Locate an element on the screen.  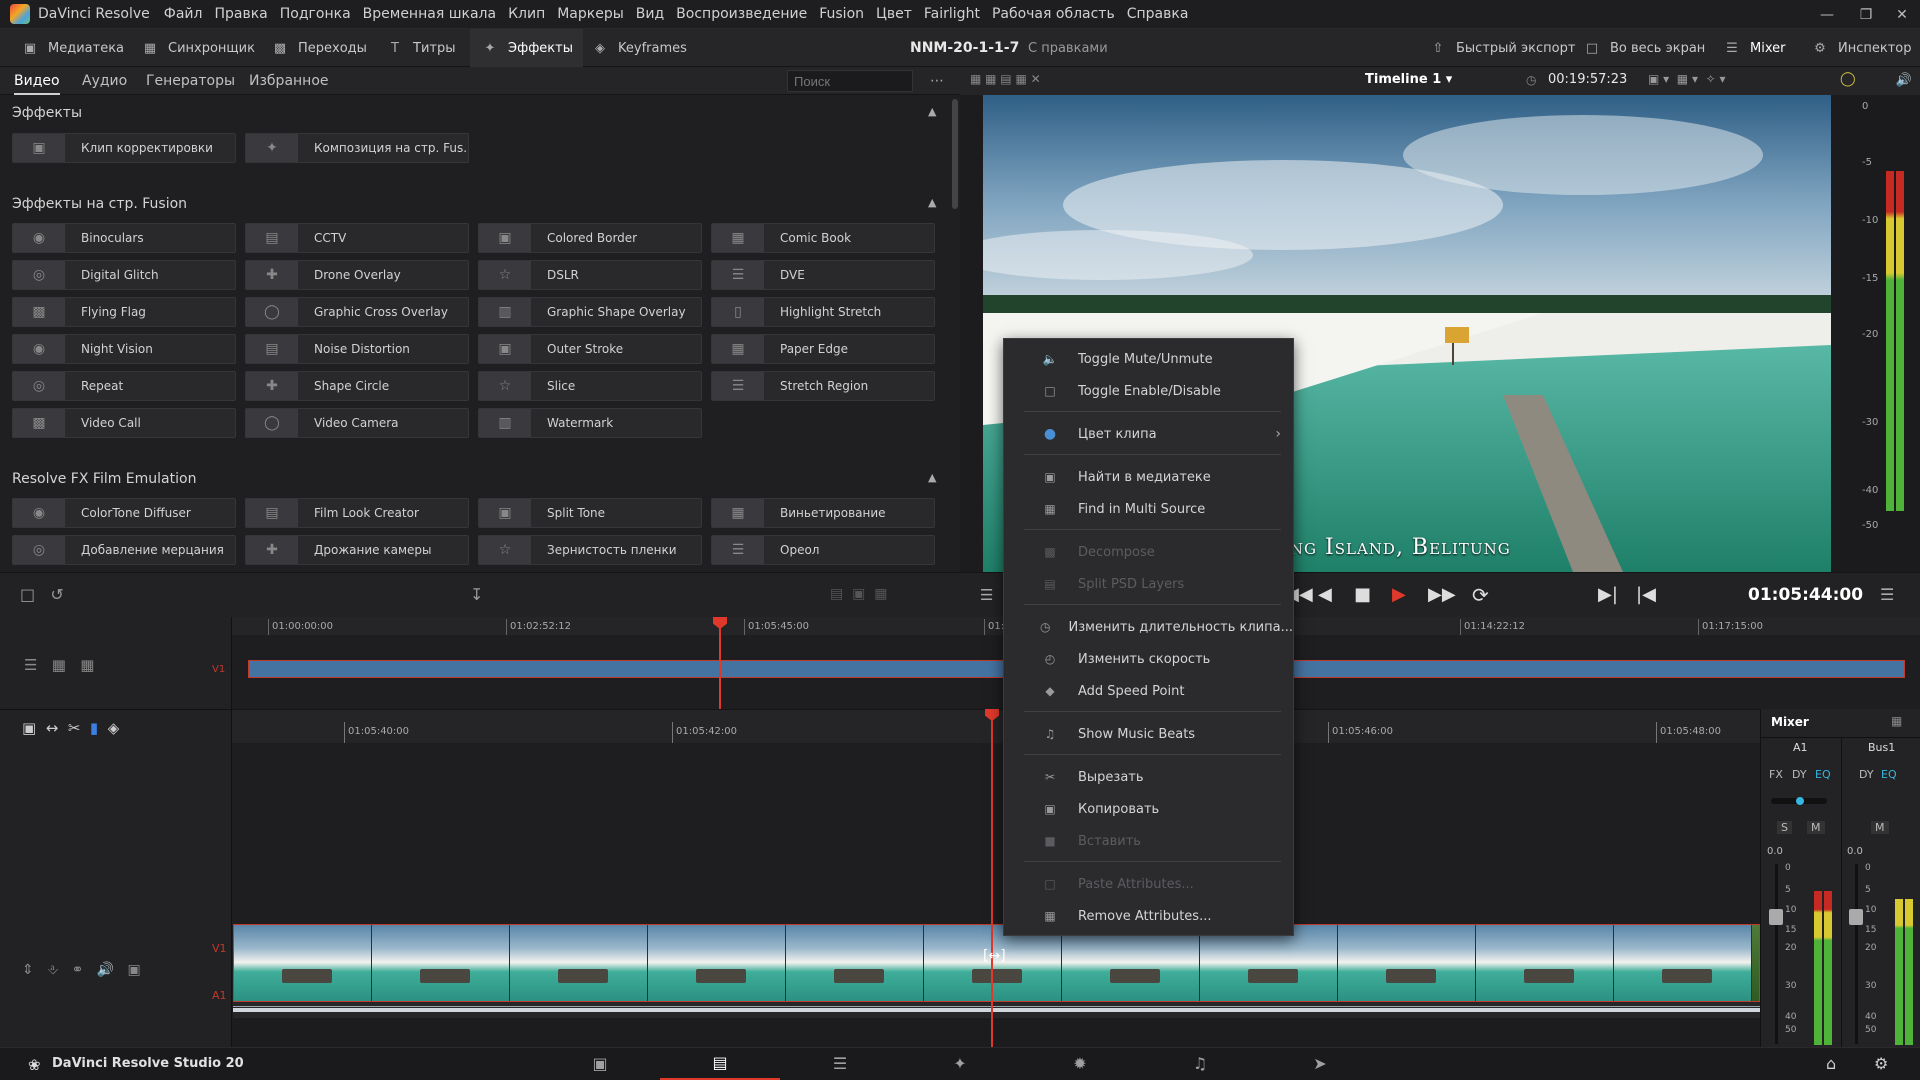
context-menu-item: ◴ Изменить скорость is located at coordinates (1148, 659).